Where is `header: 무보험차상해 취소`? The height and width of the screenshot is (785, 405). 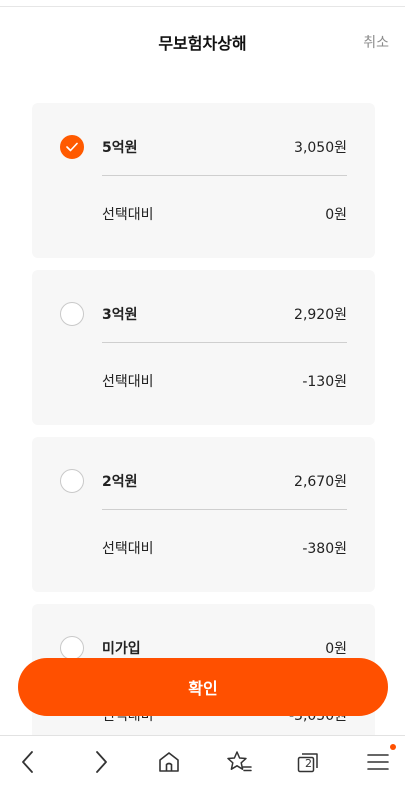 header: 무보험차상해 취소 is located at coordinates (202, 42).